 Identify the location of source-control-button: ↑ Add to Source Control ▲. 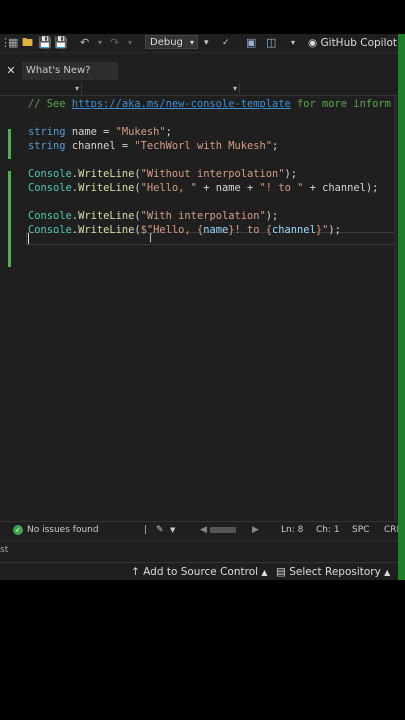
(199, 571).